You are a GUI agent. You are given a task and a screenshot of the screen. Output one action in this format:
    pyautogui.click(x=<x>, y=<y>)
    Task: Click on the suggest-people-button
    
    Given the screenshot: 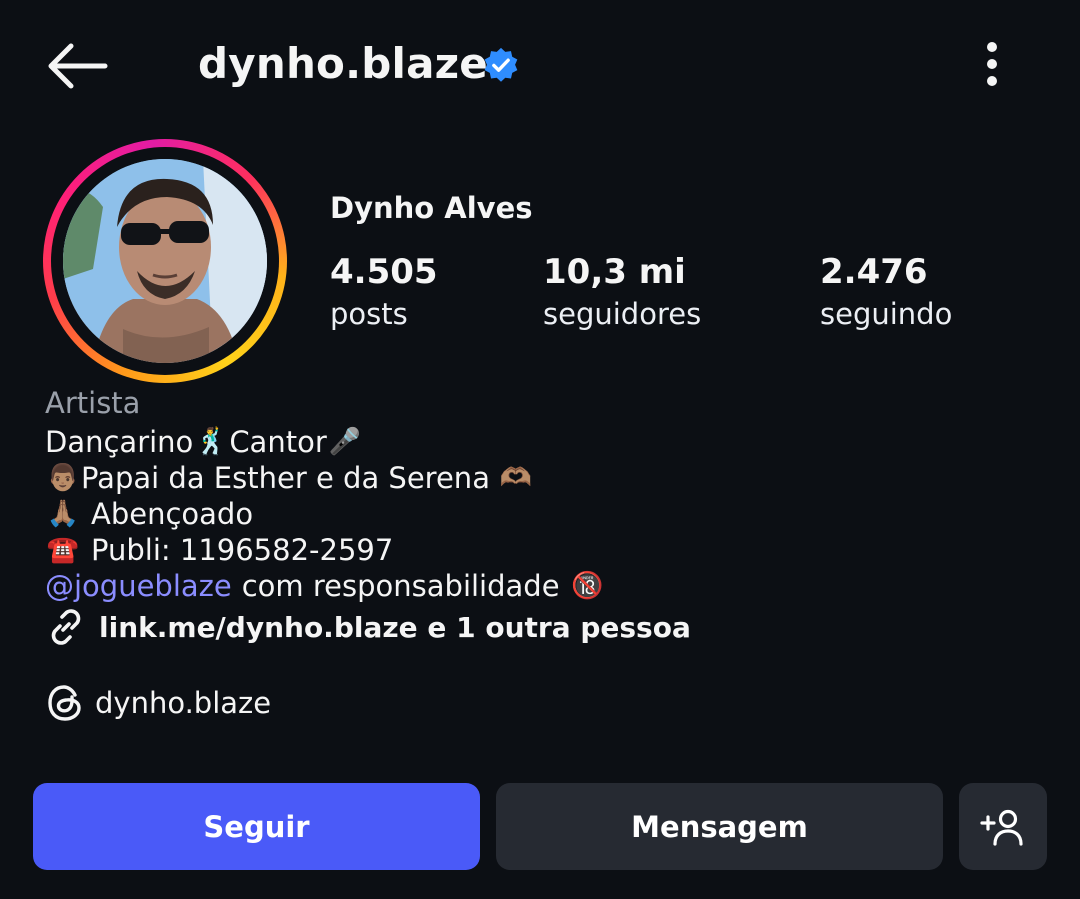 What is the action you would take?
    pyautogui.click(x=1003, y=826)
    